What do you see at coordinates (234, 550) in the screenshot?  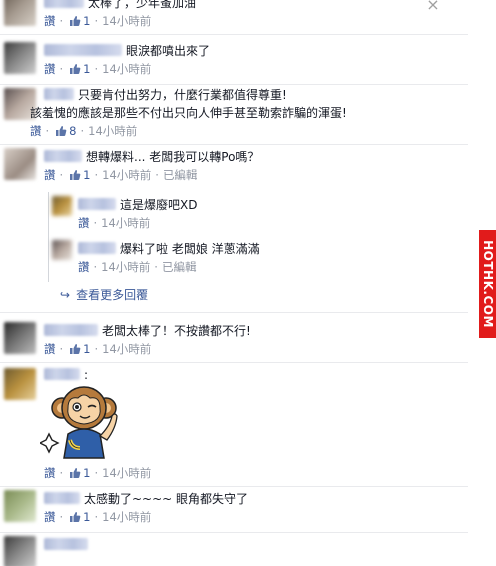 I see `comment` at bounding box center [234, 550].